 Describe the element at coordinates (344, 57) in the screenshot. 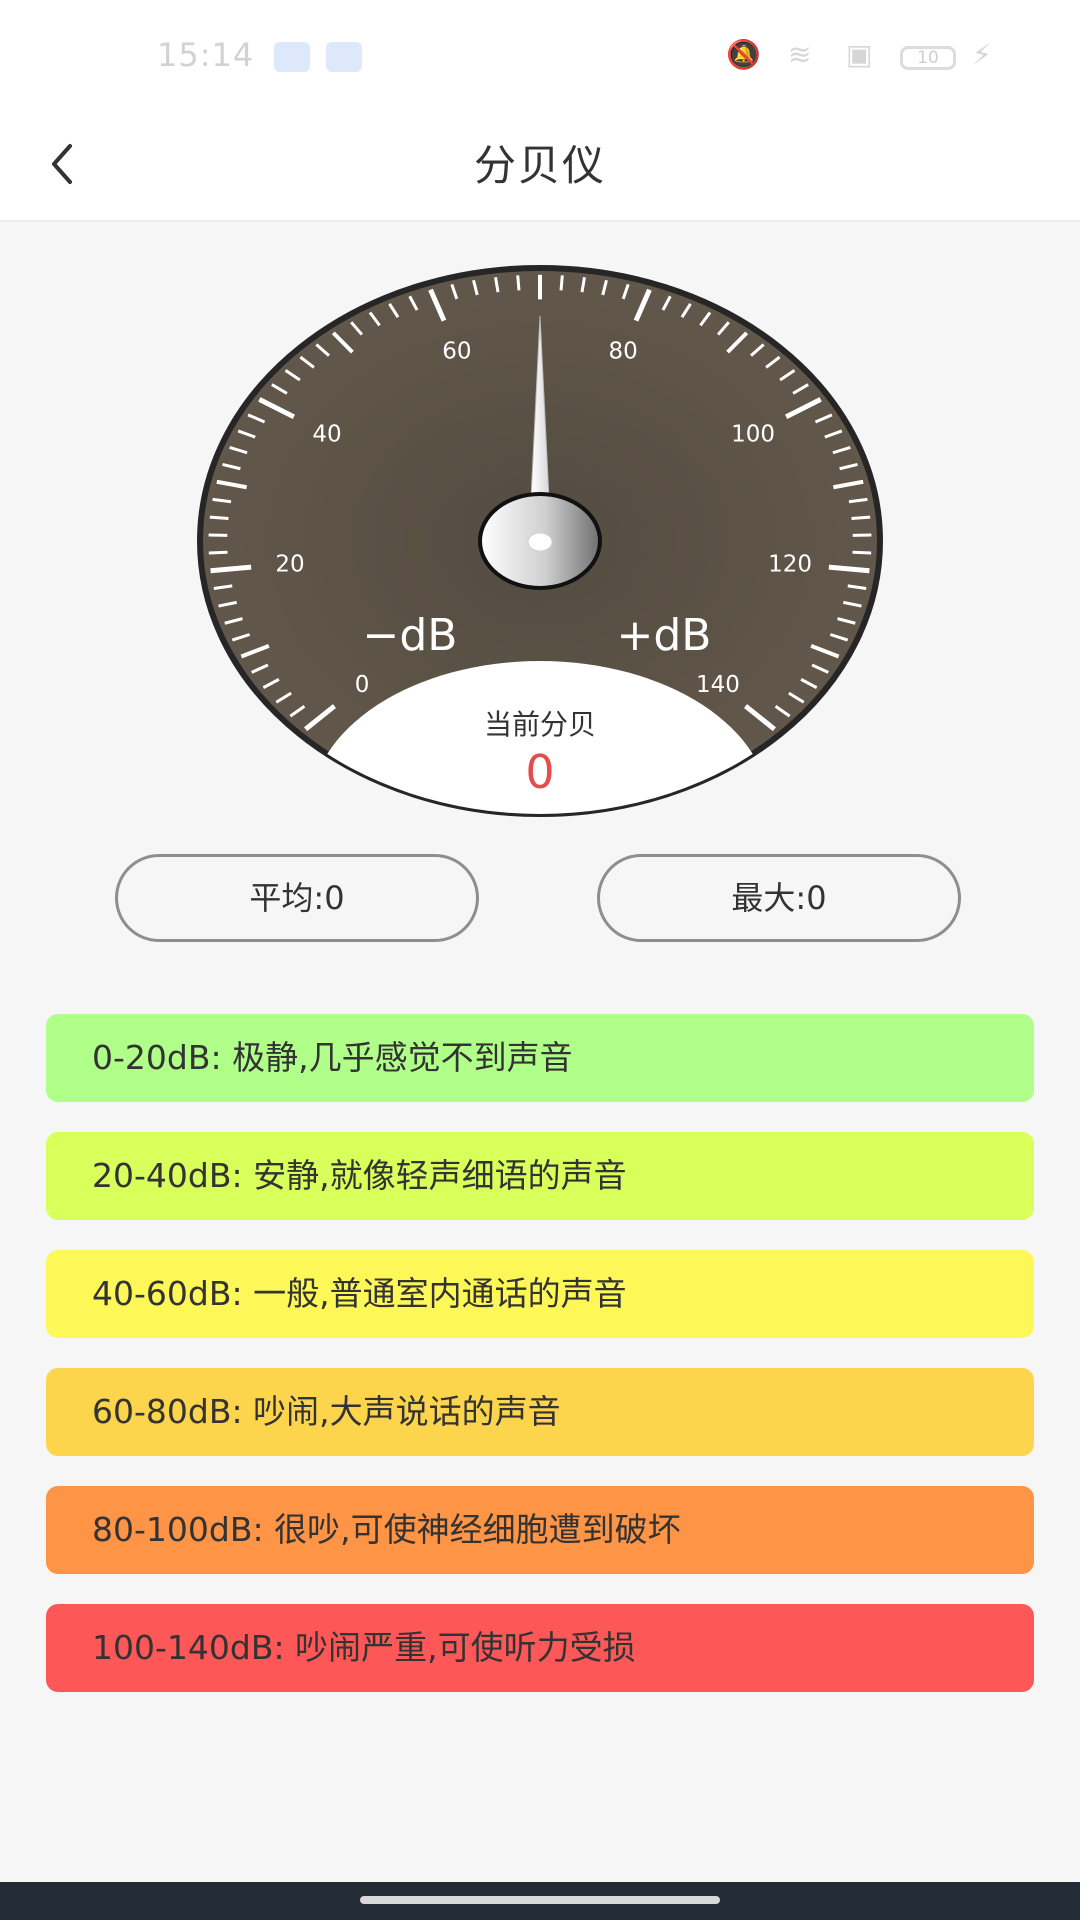

I see `message-icon` at that location.